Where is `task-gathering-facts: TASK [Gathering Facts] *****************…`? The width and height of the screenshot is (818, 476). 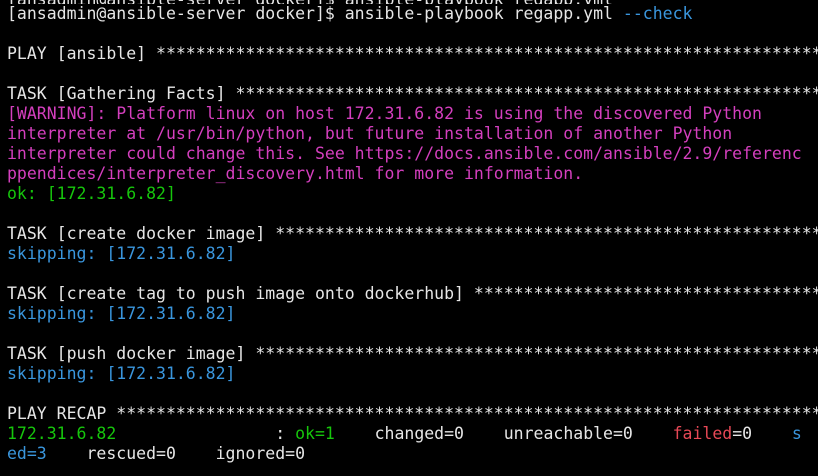 task-gathering-facts: TASK [Gathering Facts] *****************… is located at coordinates (412, 93).